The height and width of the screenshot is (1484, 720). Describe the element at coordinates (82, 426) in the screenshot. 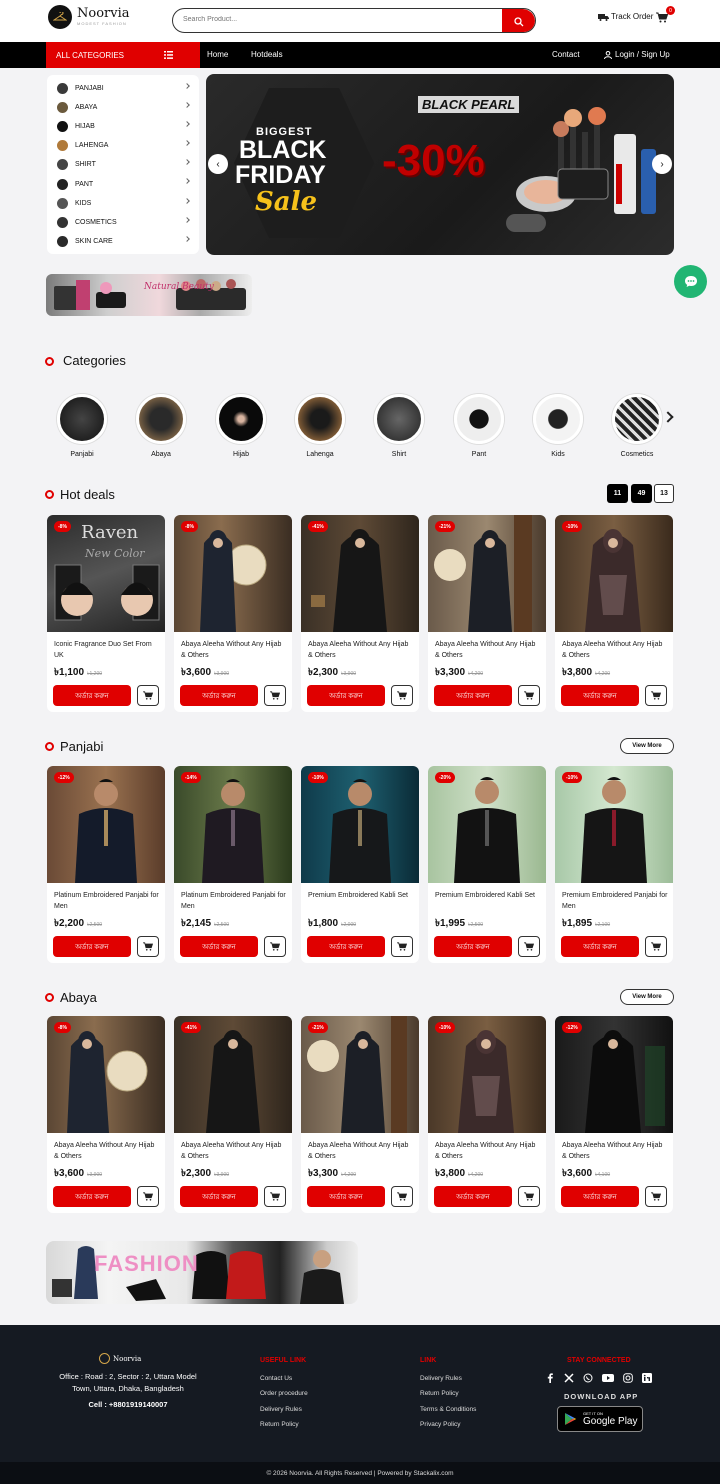

I see `category-panjabi: Panjabi` at that location.